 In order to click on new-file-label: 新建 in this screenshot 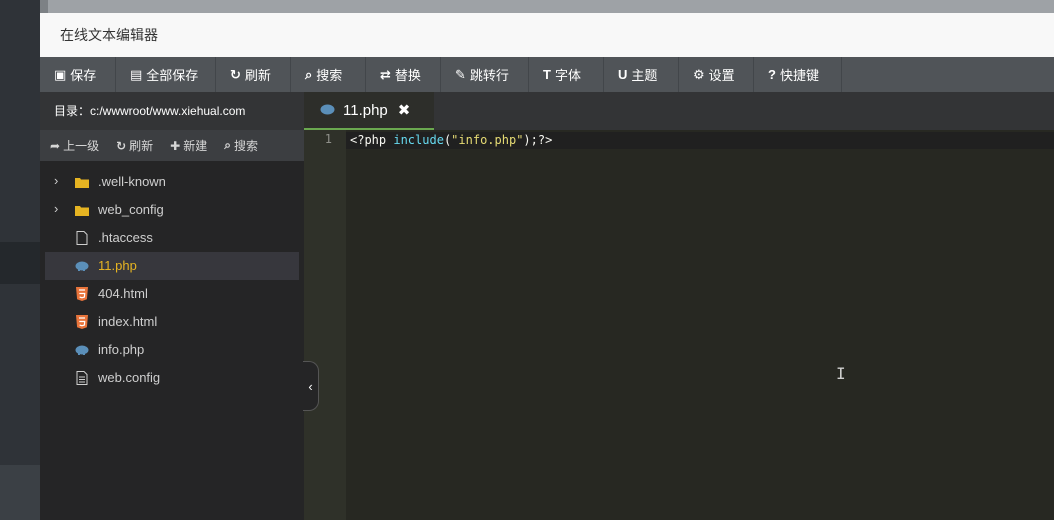, I will do `click(195, 146)`.